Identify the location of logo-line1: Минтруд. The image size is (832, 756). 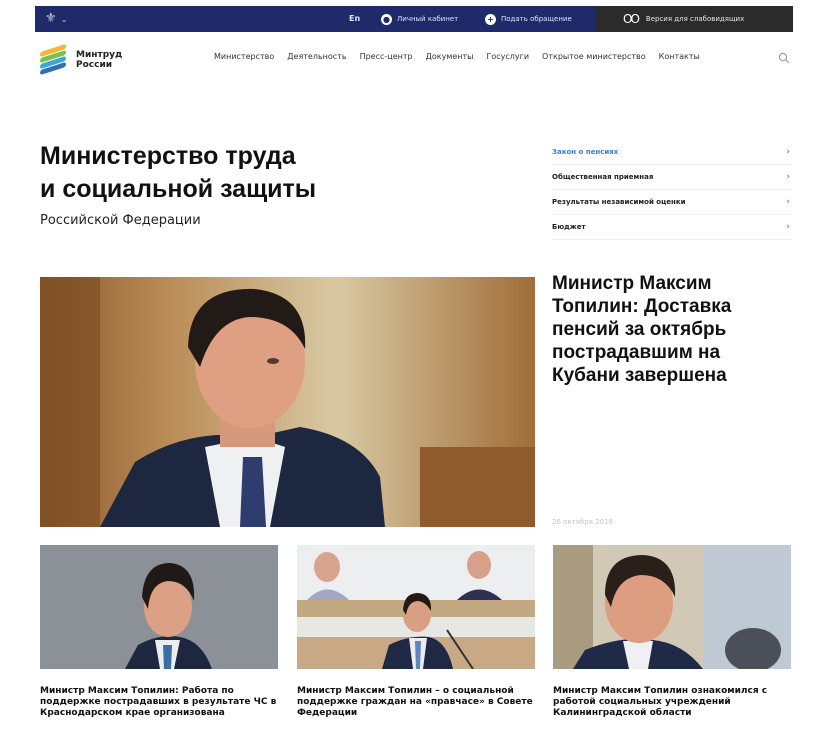
(99, 55).